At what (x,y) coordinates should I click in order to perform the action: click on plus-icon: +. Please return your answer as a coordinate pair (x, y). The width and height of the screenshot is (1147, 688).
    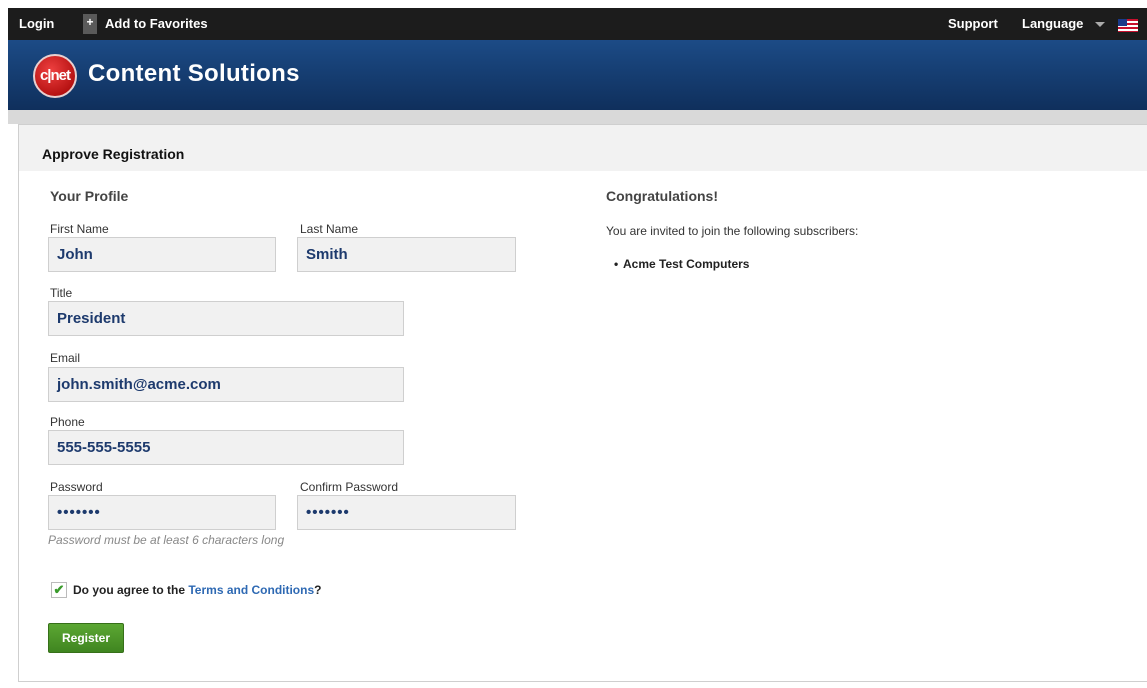
    Looking at the image, I should click on (90, 24).